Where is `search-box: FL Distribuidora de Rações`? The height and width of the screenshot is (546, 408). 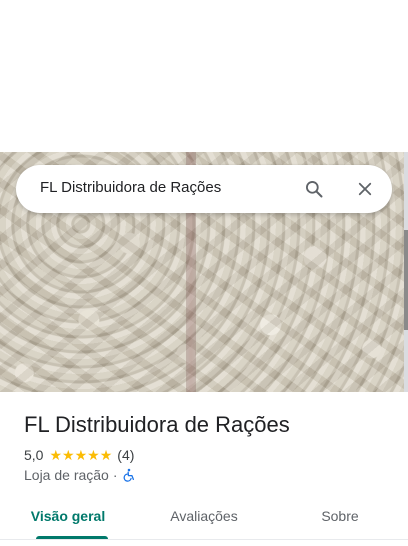 search-box: FL Distribuidora de Rações is located at coordinates (204, 189).